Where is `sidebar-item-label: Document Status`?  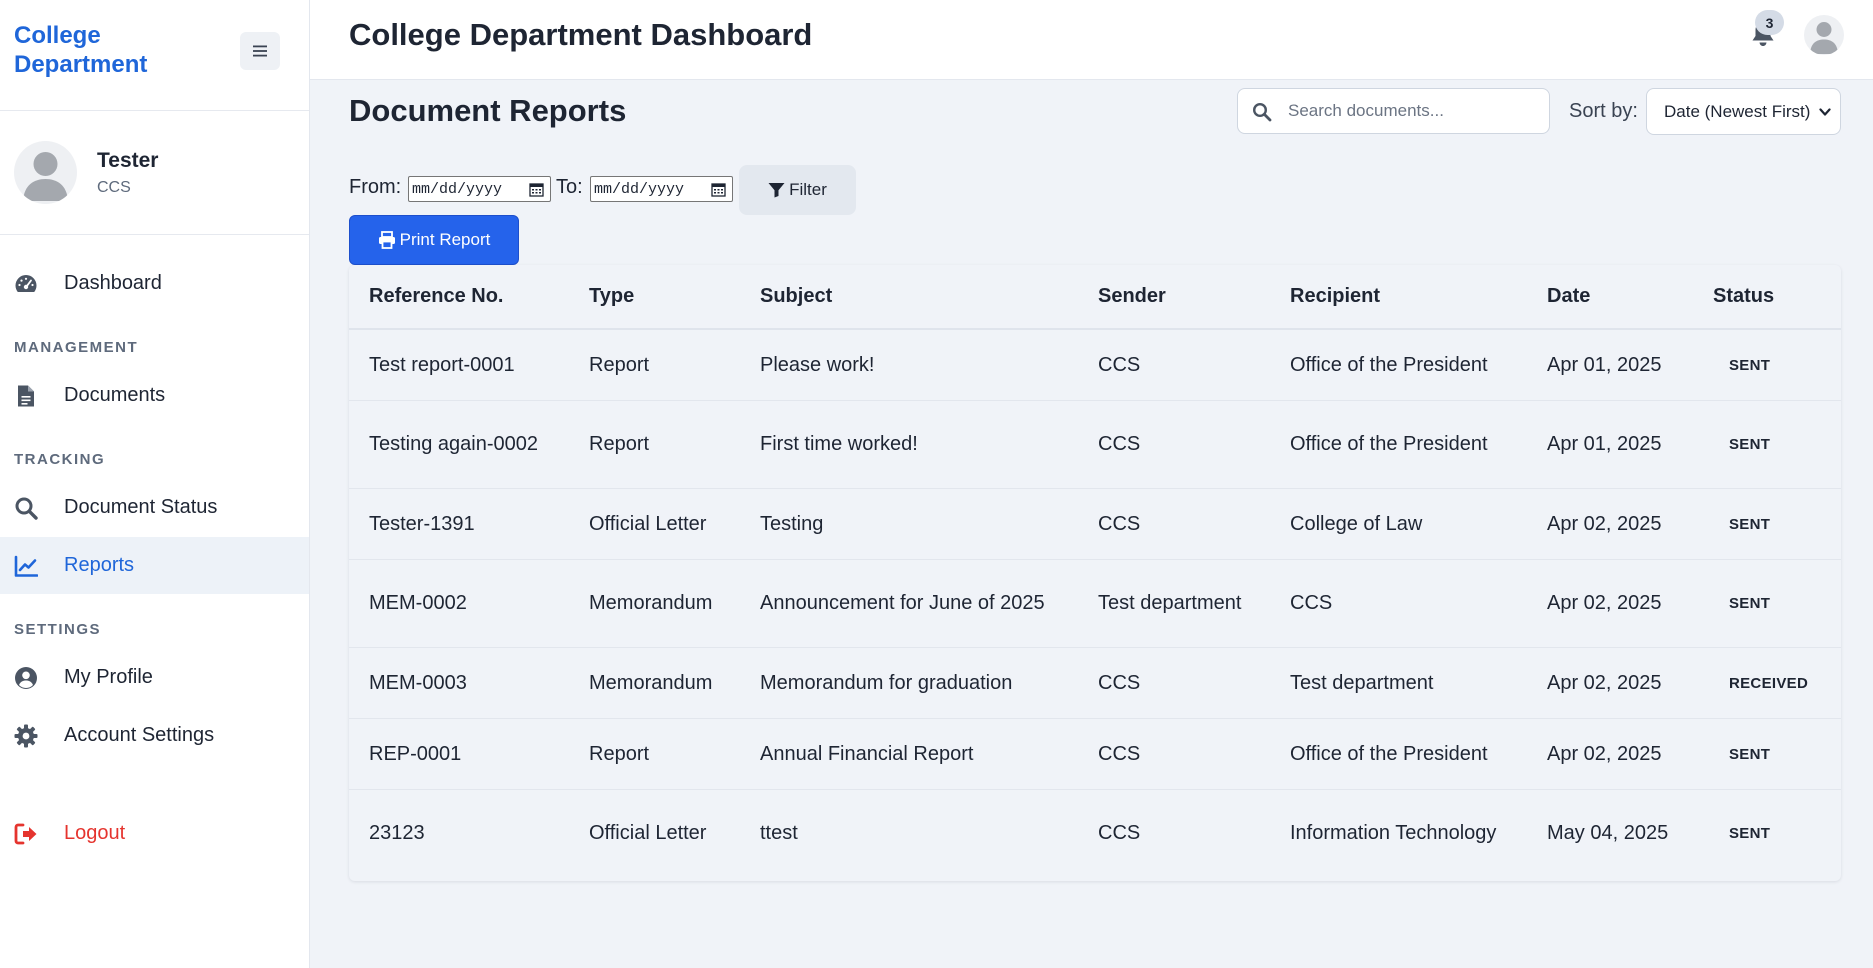
sidebar-item-label: Document Status is located at coordinates (141, 507).